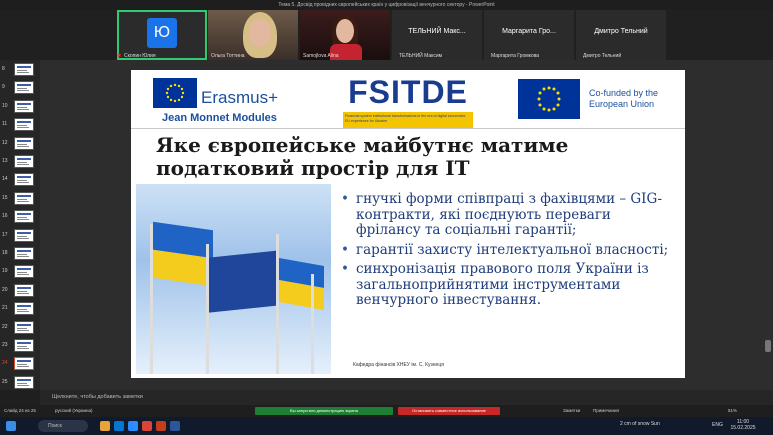 This screenshot has height=435, width=773. What do you see at coordinates (717, 425) in the screenshot?
I see `keyboard-language: ENG` at bounding box center [717, 425].